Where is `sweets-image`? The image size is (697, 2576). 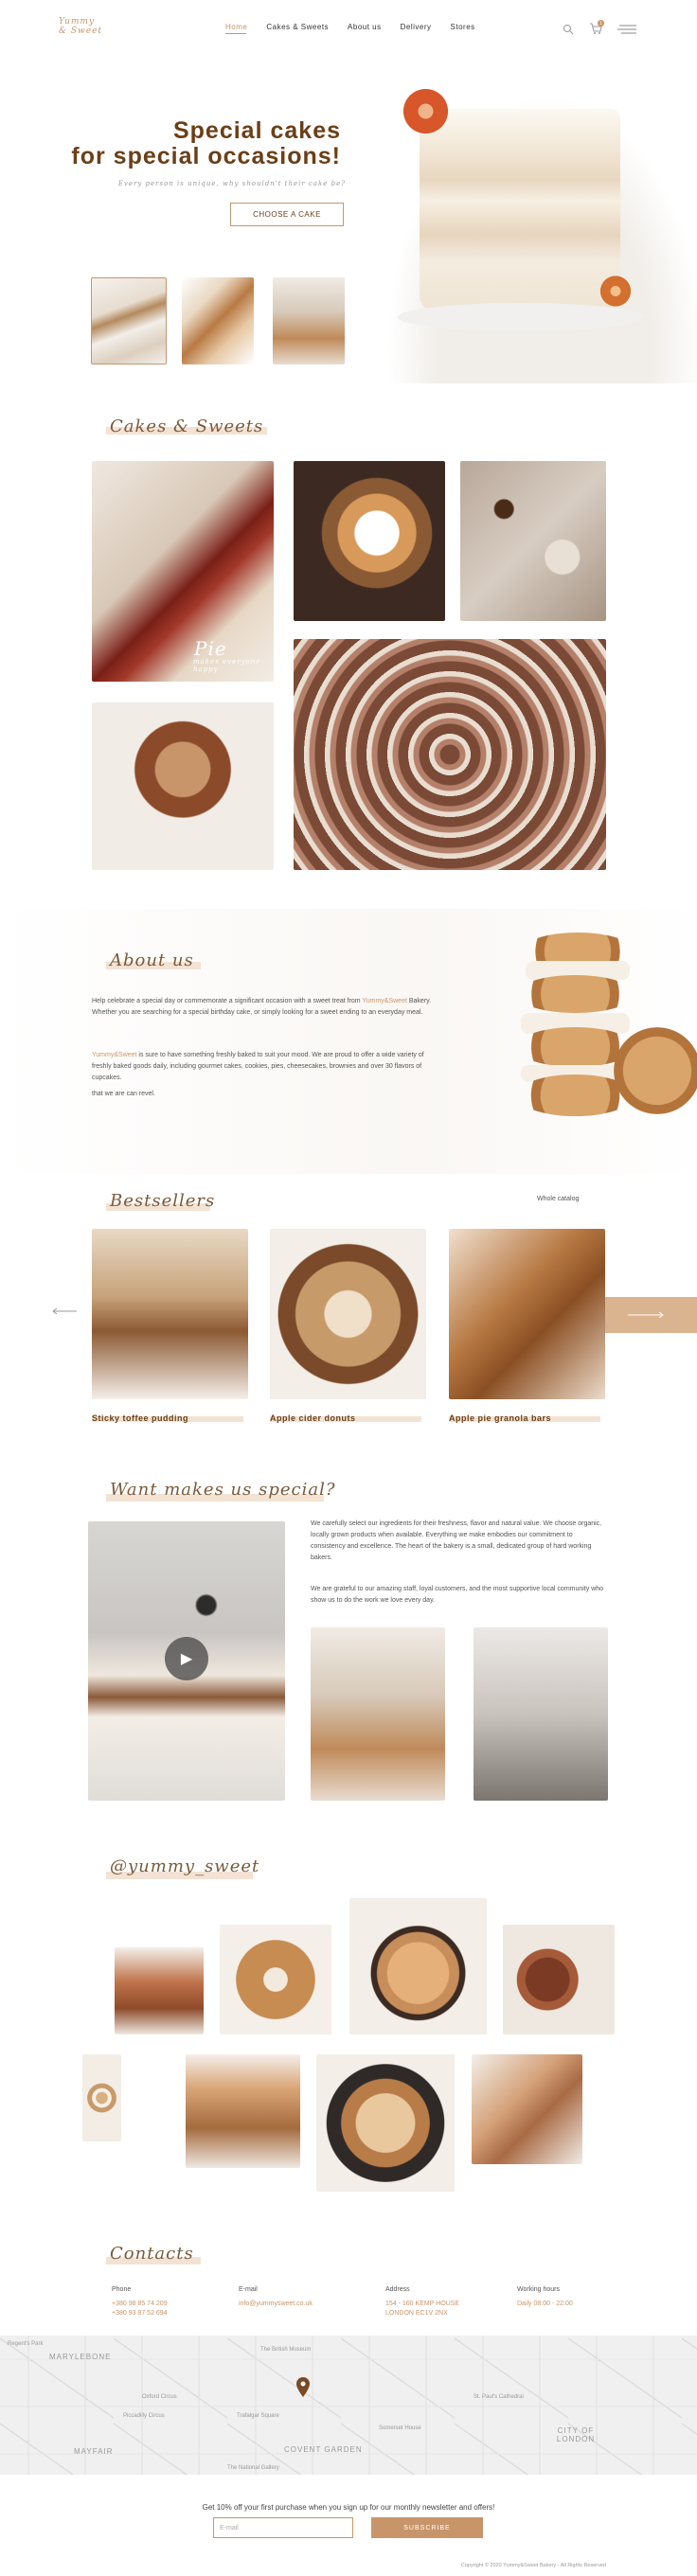
sweets-image is located at coordinates (533, 541).